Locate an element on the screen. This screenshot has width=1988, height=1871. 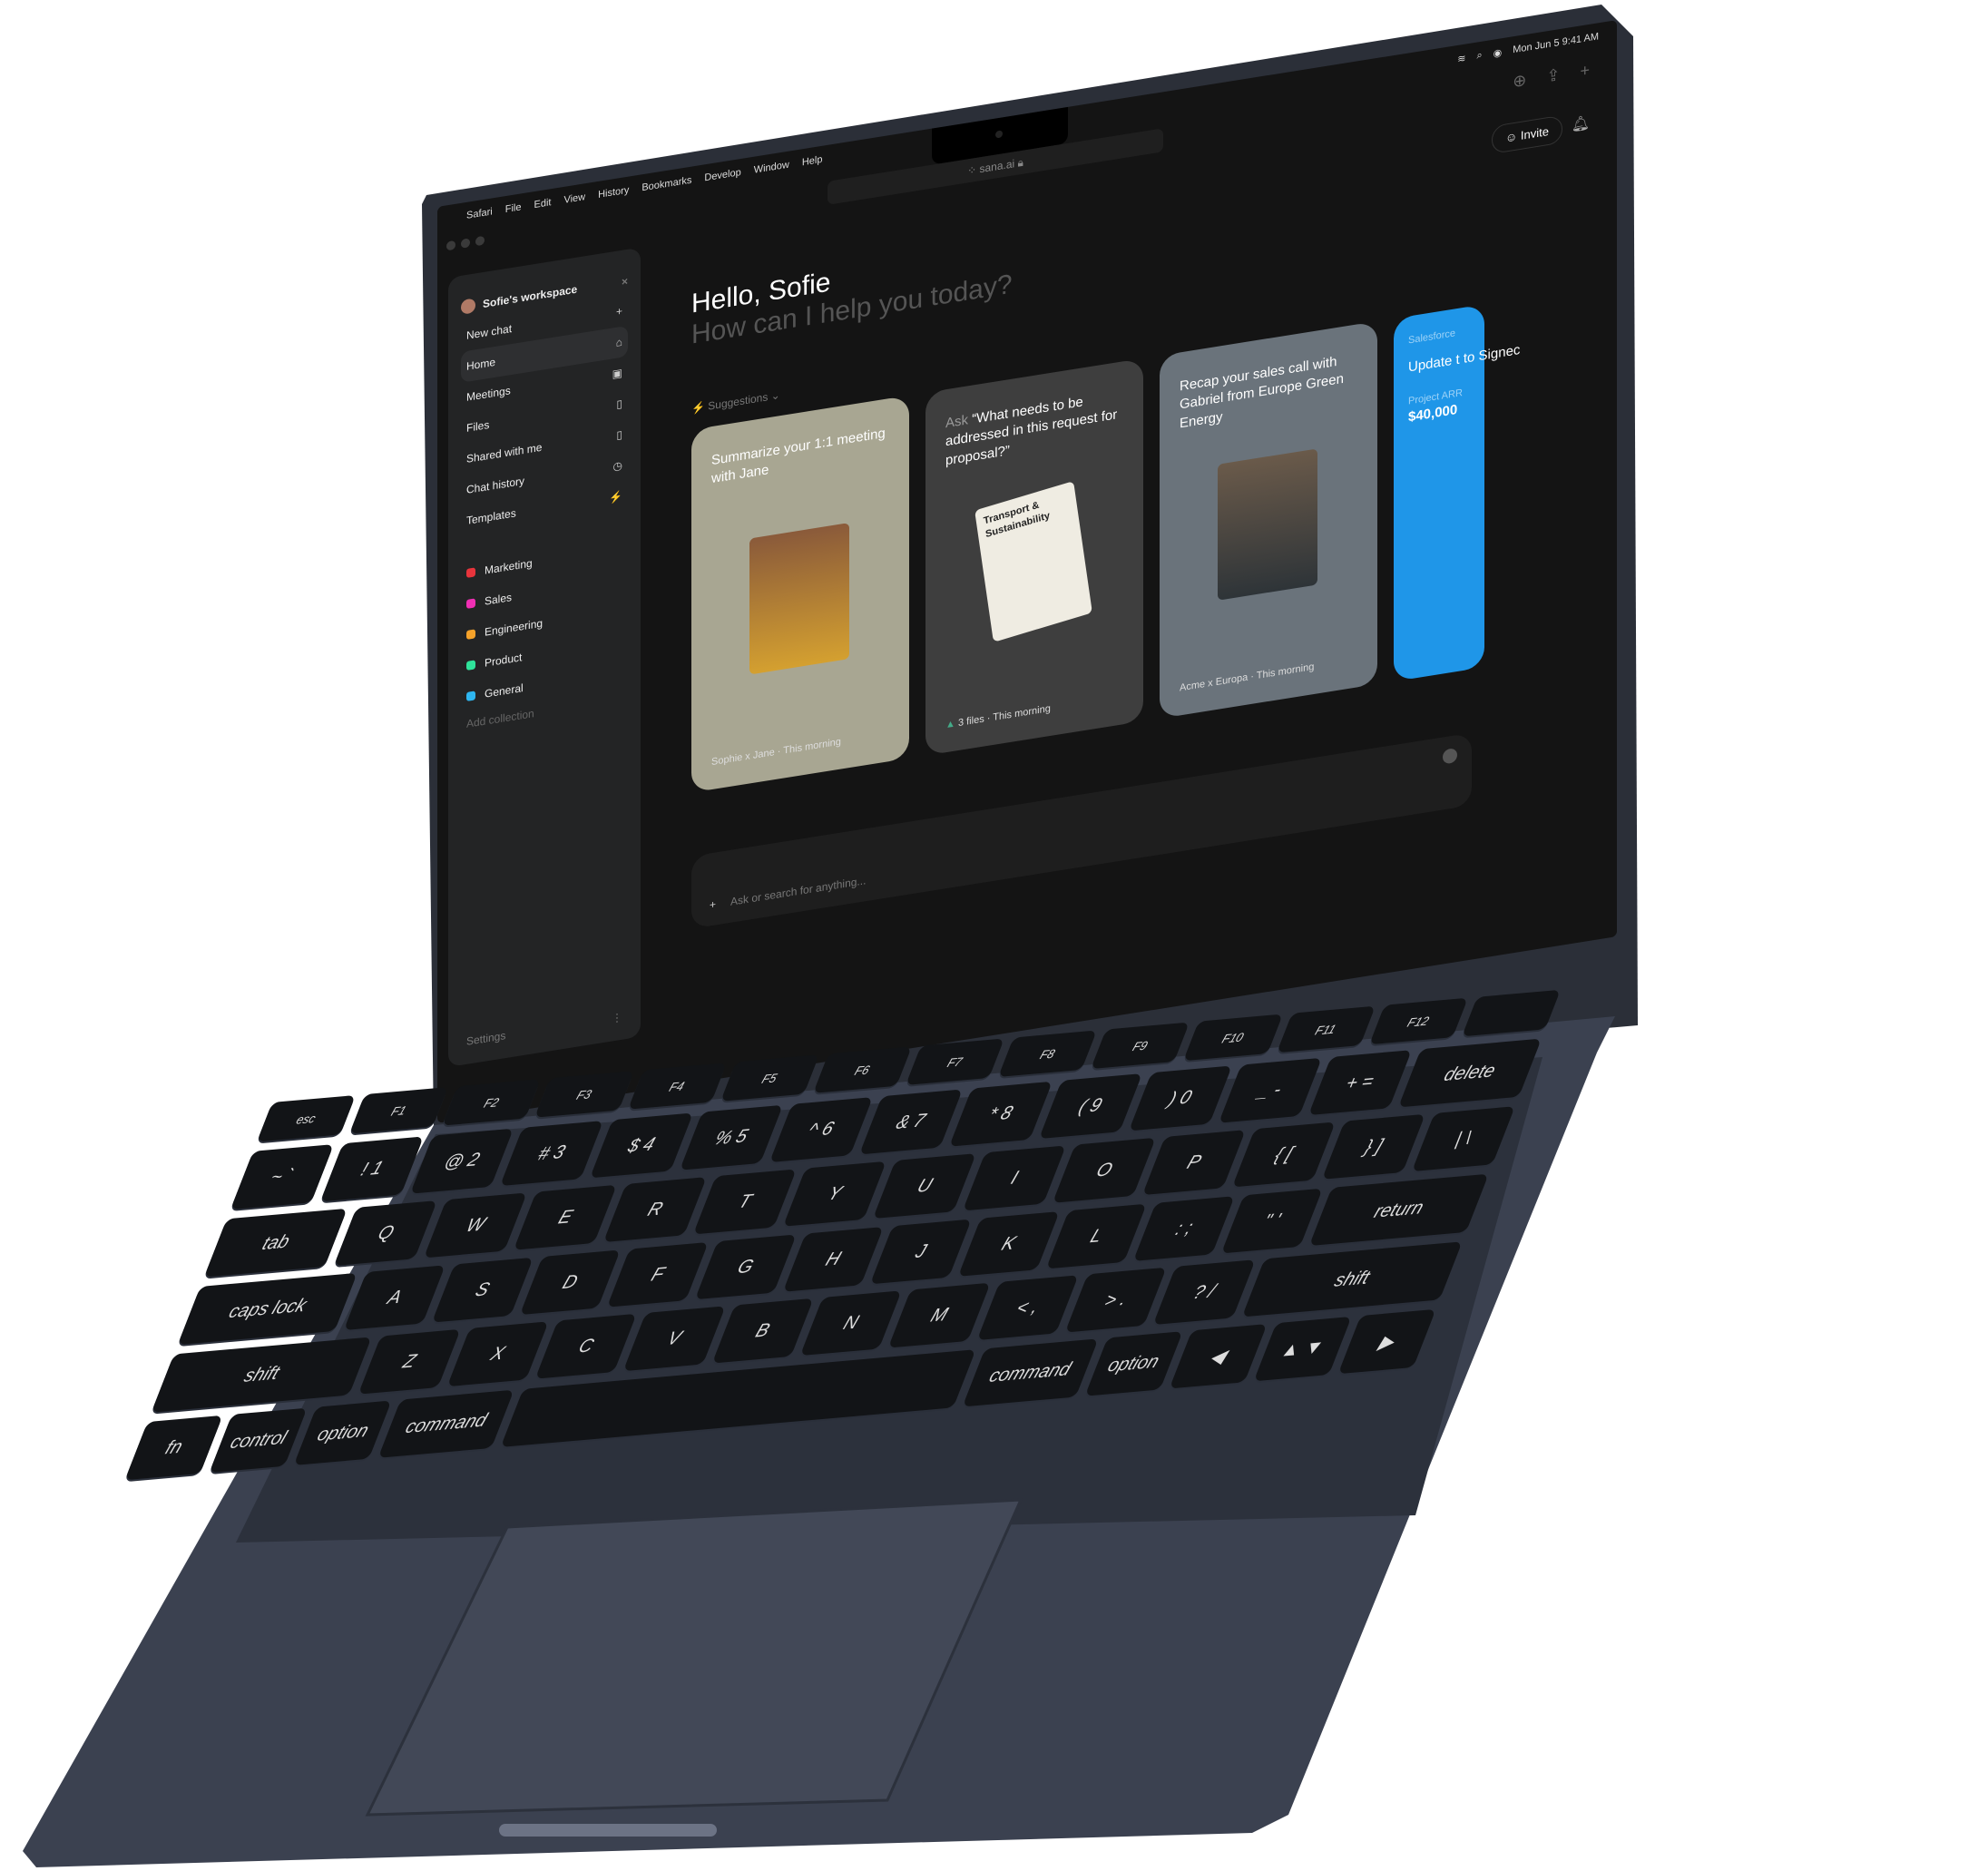
key-f9: F9 is located at coordinates (1140, 1046).